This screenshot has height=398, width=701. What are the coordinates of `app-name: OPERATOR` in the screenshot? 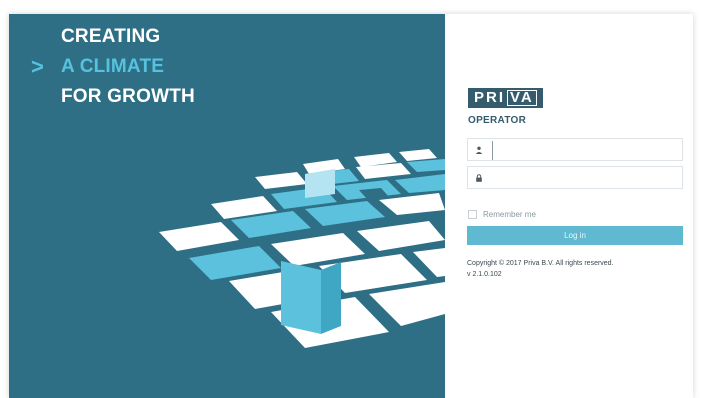 It's located at (497, 120).